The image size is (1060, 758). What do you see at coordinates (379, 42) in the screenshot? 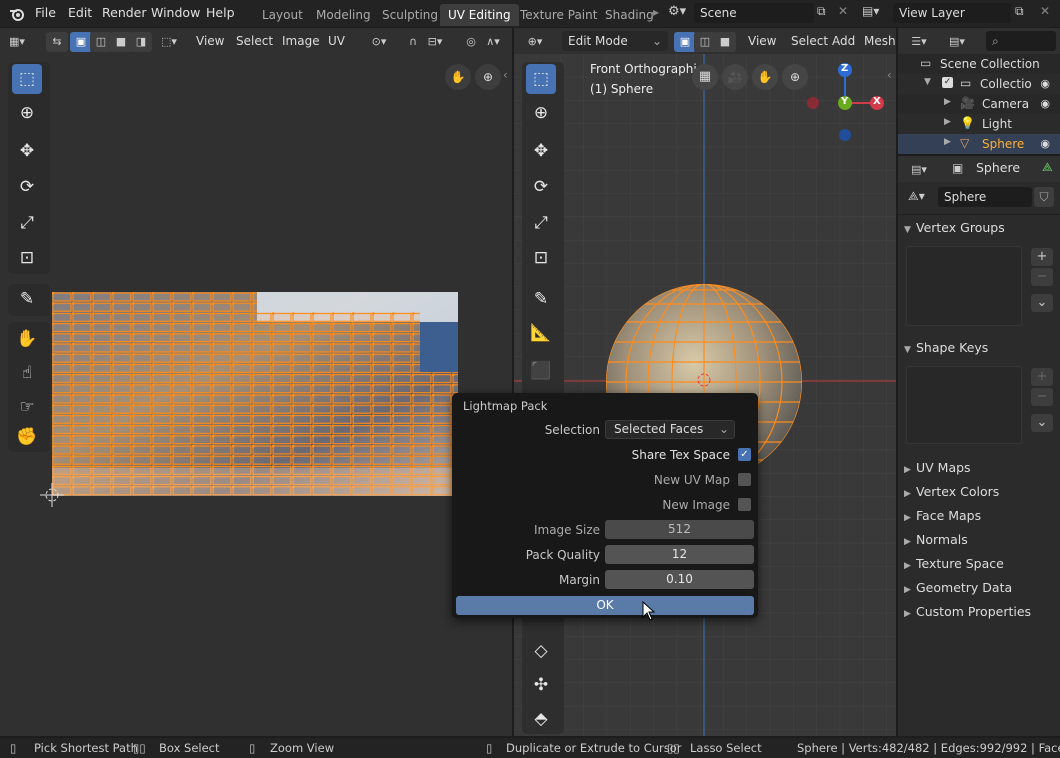
I see `pivot-icon: ⊙▾` at bounding box center [379, 42].